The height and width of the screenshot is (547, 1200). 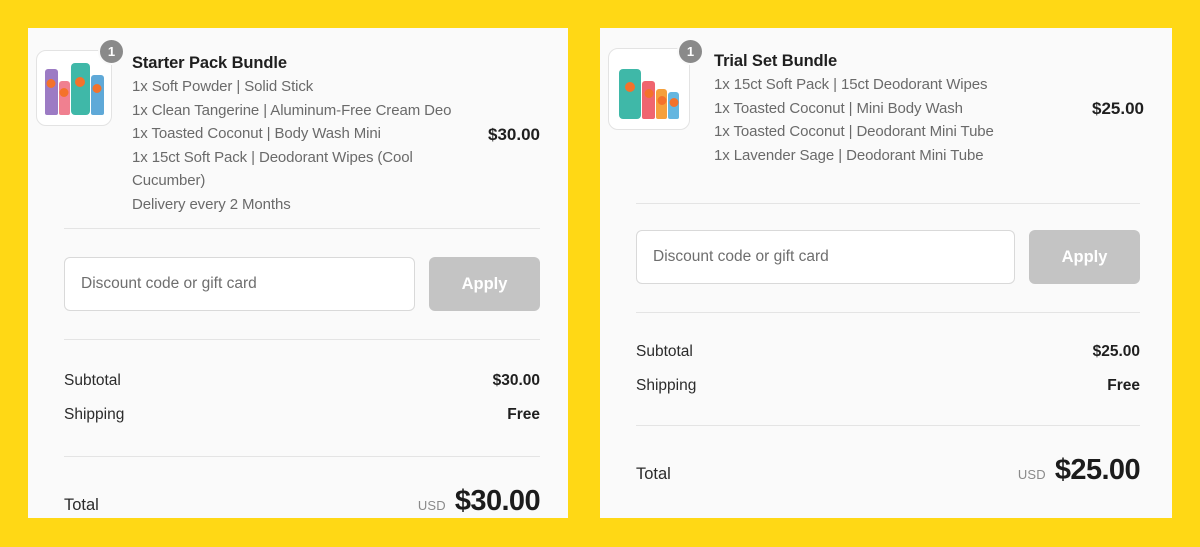 What do you see at coordinates (838, 108) in the screenshot?
I see `product-line-item: 1x Toasted Coconut | Mini Body Wash` at bounding box center [838, 108].